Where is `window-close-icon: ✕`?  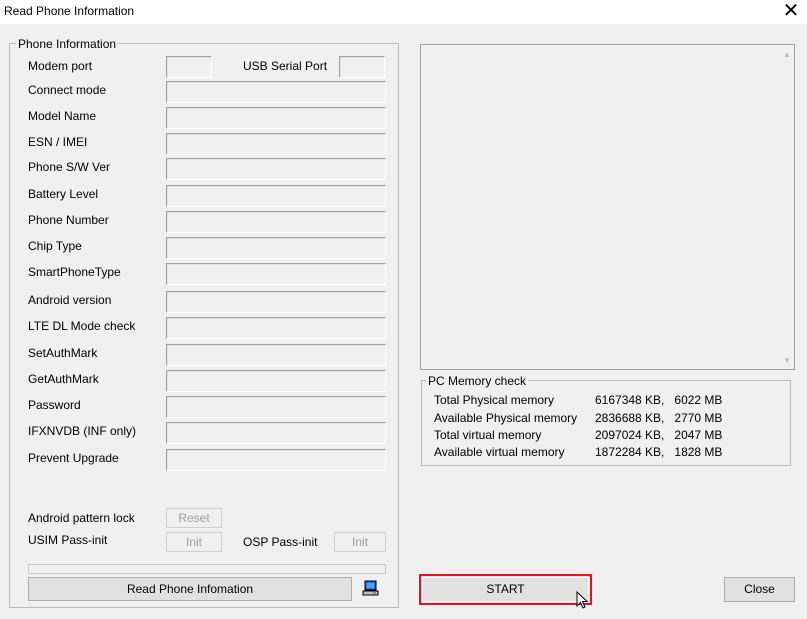
window-close-icon: ✕ is located at coordinates (791, 11).